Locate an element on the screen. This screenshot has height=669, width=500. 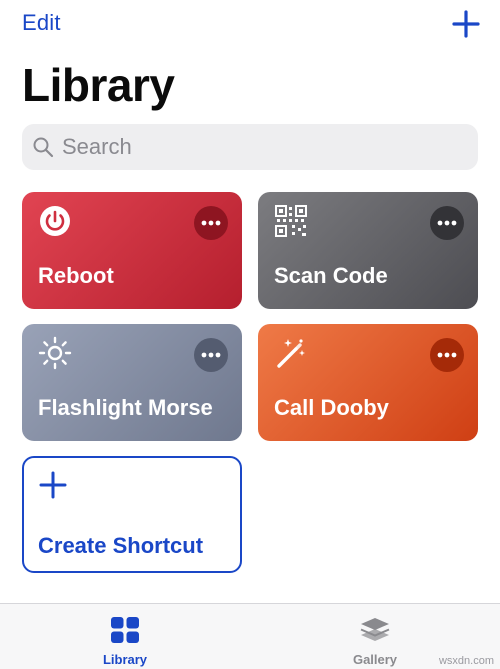
shortcut-label: Reboot is located at coordinates (76, 275).